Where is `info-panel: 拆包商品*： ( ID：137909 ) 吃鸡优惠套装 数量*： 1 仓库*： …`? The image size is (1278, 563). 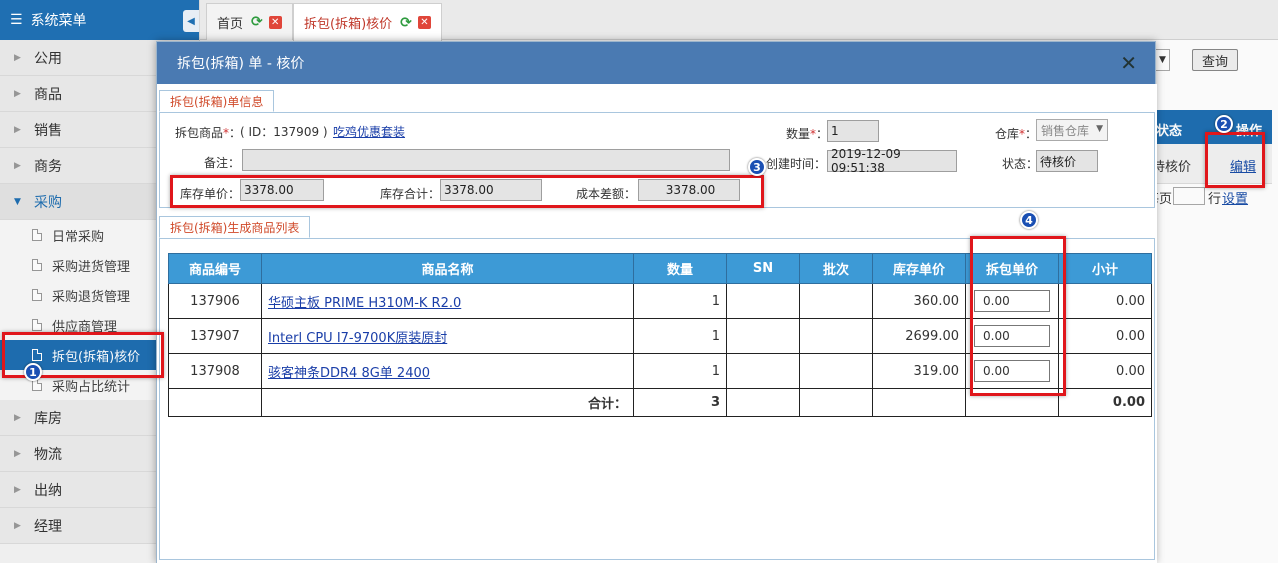 info-panel: 拆包商品*： ( ID：137909 ) 吃鸡优惠套装 数量*： 1 仓库*： … is located at coordinates (657, 160).